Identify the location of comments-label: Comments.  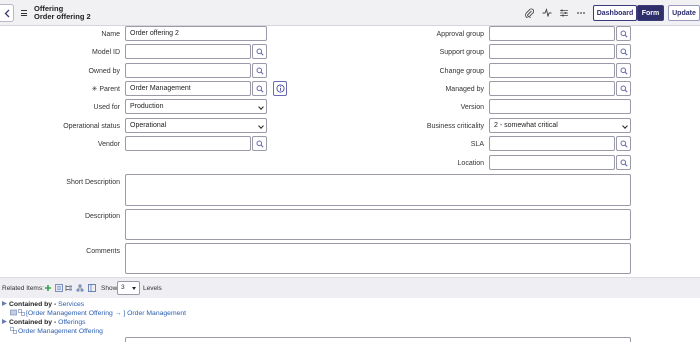
(103, 251).